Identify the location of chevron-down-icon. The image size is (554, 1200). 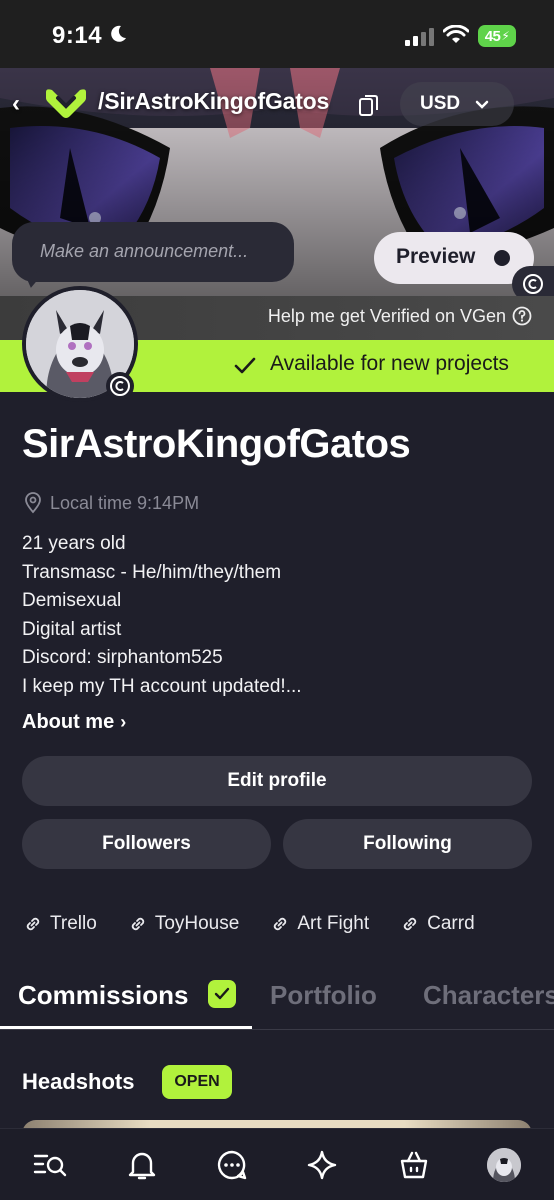
(482, 104).